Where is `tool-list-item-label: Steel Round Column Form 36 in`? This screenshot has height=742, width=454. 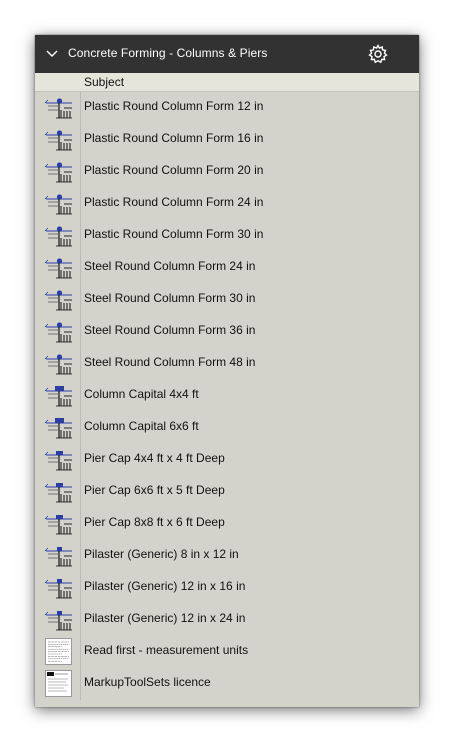 tool-list-item-label: Steel Round Column Form 36 in is located at coordinates (170, 330).